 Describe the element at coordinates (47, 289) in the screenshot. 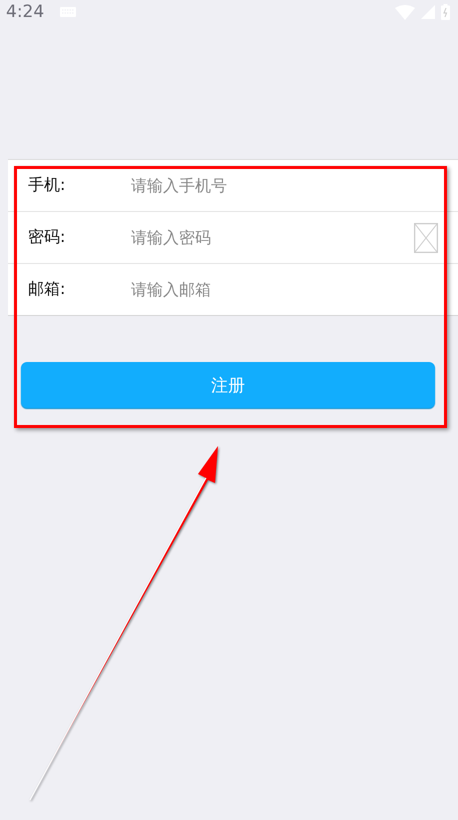

I see `field-label: 邮箱:` at that location.